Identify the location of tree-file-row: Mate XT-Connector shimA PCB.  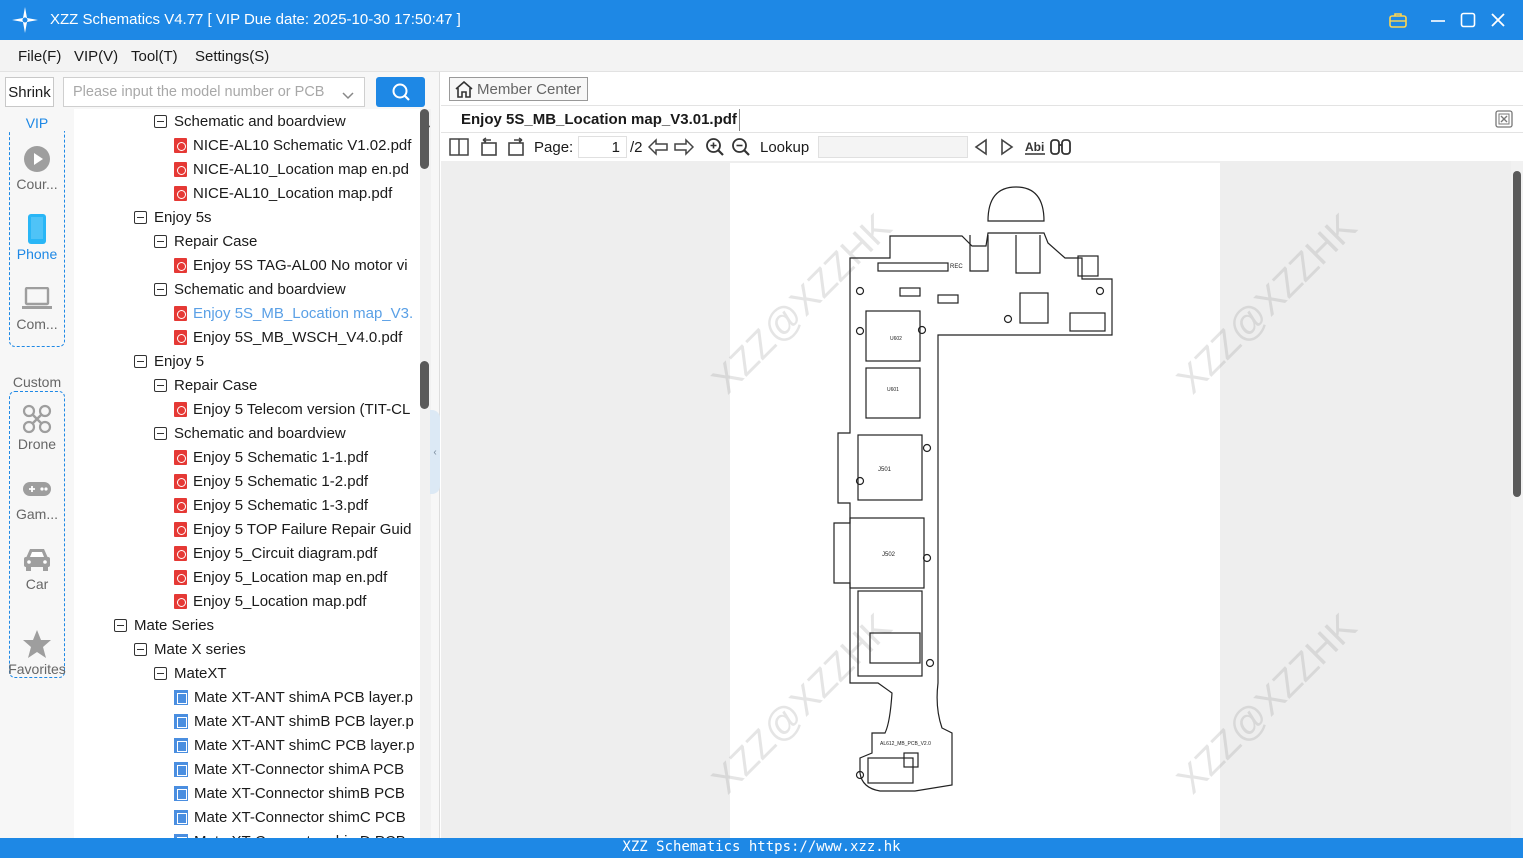
(239, 769).